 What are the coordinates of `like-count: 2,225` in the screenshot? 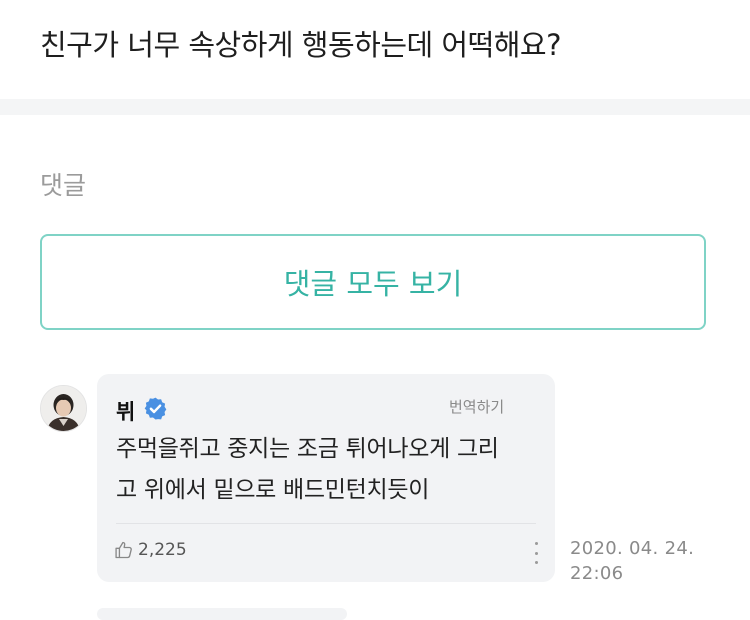 It's located at (162, 550).